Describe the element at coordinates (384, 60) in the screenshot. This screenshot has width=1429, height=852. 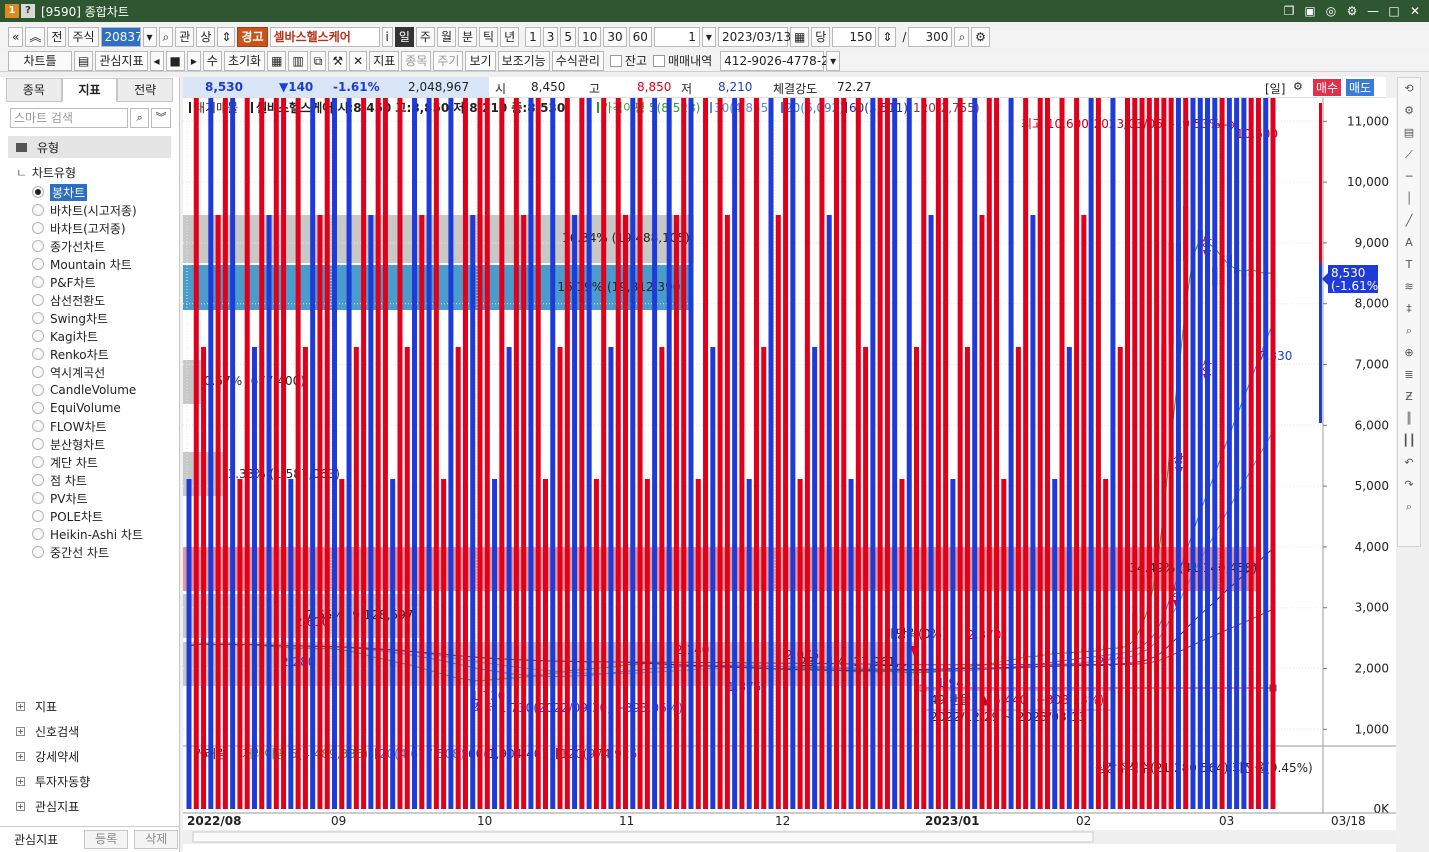
I see `indicator-button: 지표` at that location.